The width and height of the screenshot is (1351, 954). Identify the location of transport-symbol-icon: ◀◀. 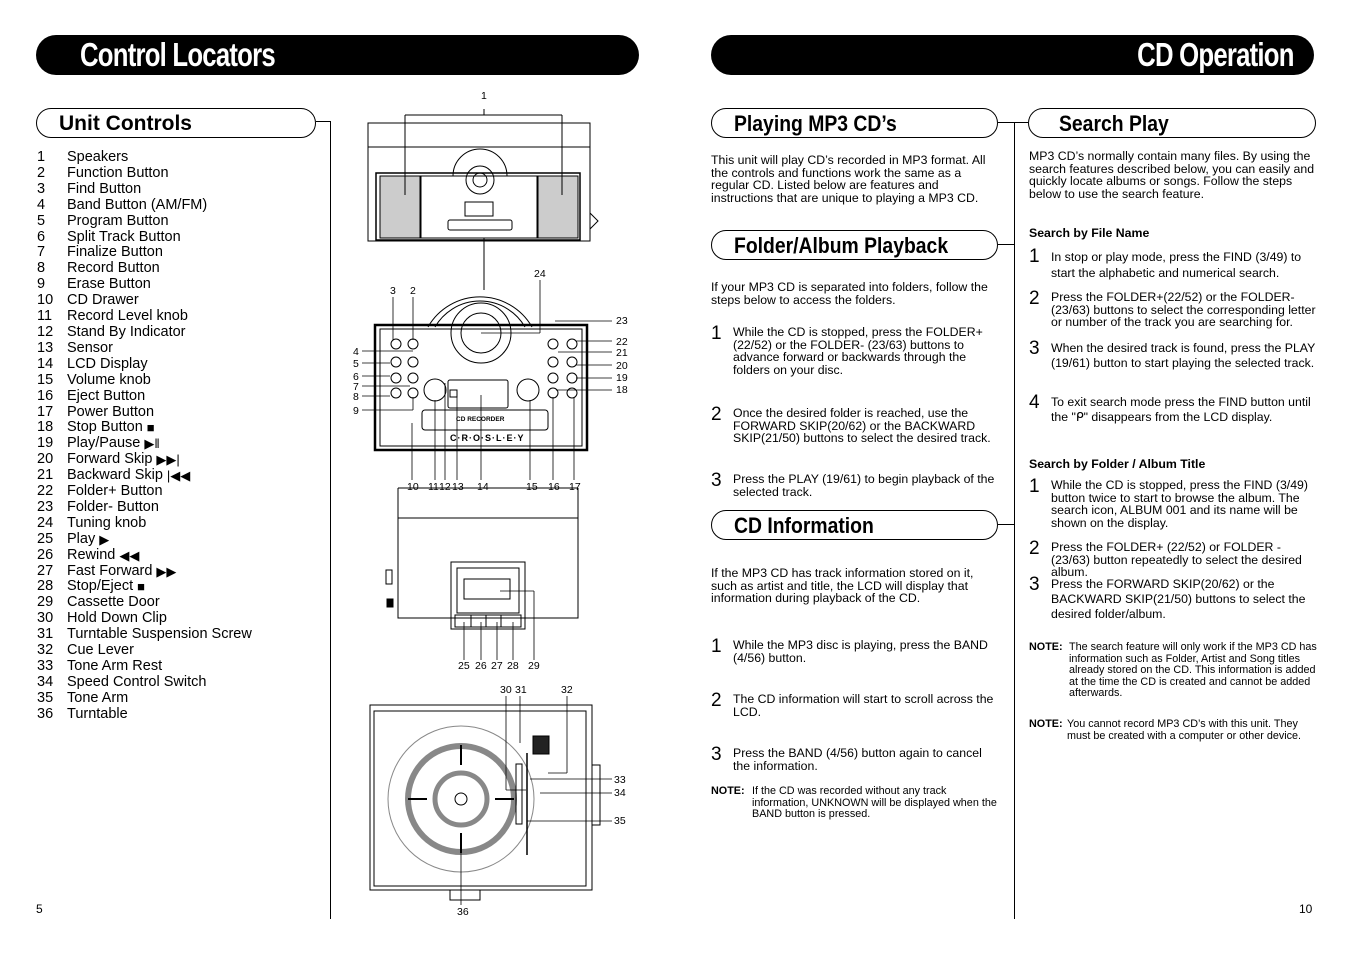
(129, 555).